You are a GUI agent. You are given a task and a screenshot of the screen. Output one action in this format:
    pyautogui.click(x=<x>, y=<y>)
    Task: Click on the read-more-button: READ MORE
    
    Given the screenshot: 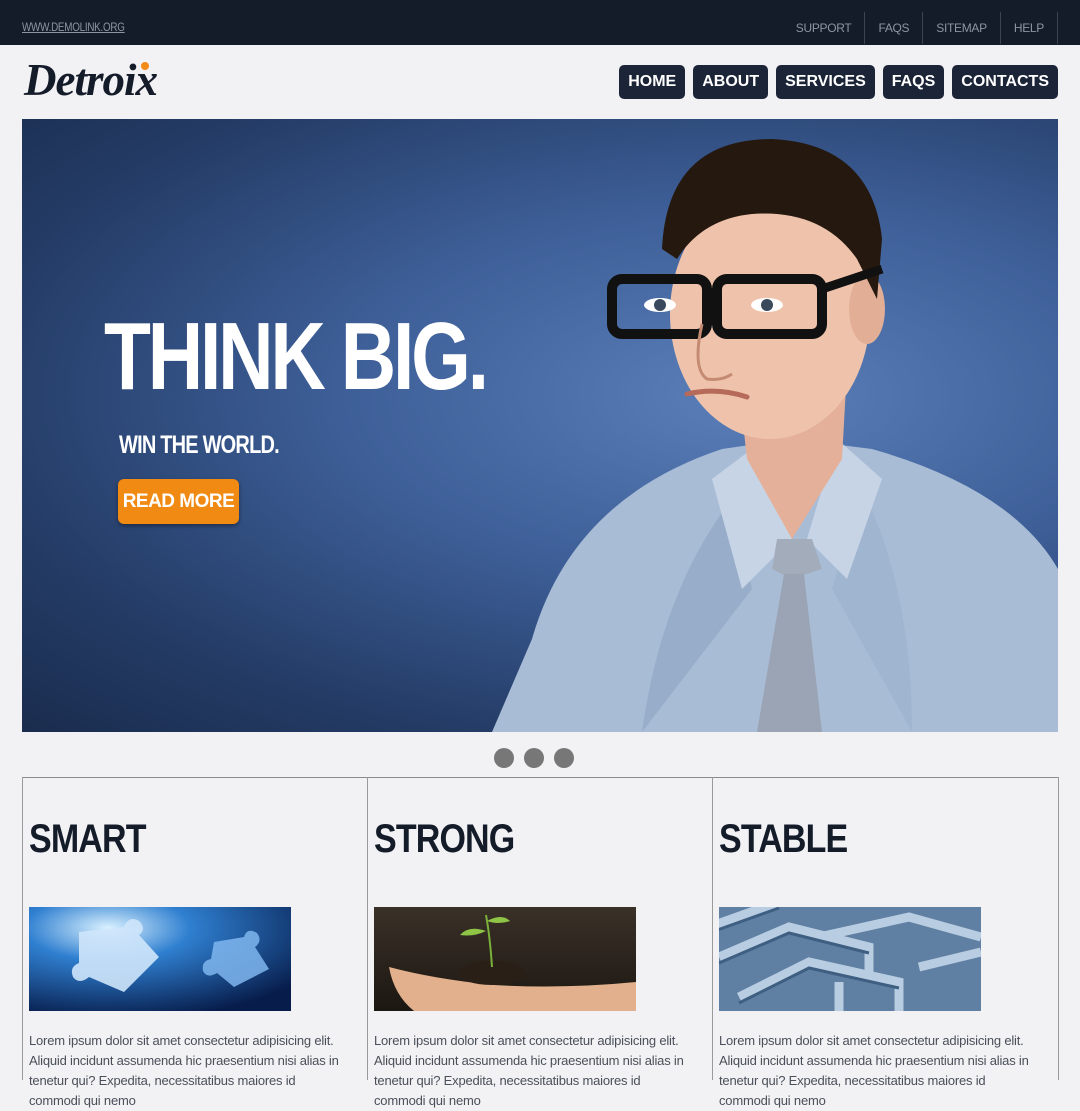 What is the action you would take?
    pyautogui.click(x=178, y=501)
    